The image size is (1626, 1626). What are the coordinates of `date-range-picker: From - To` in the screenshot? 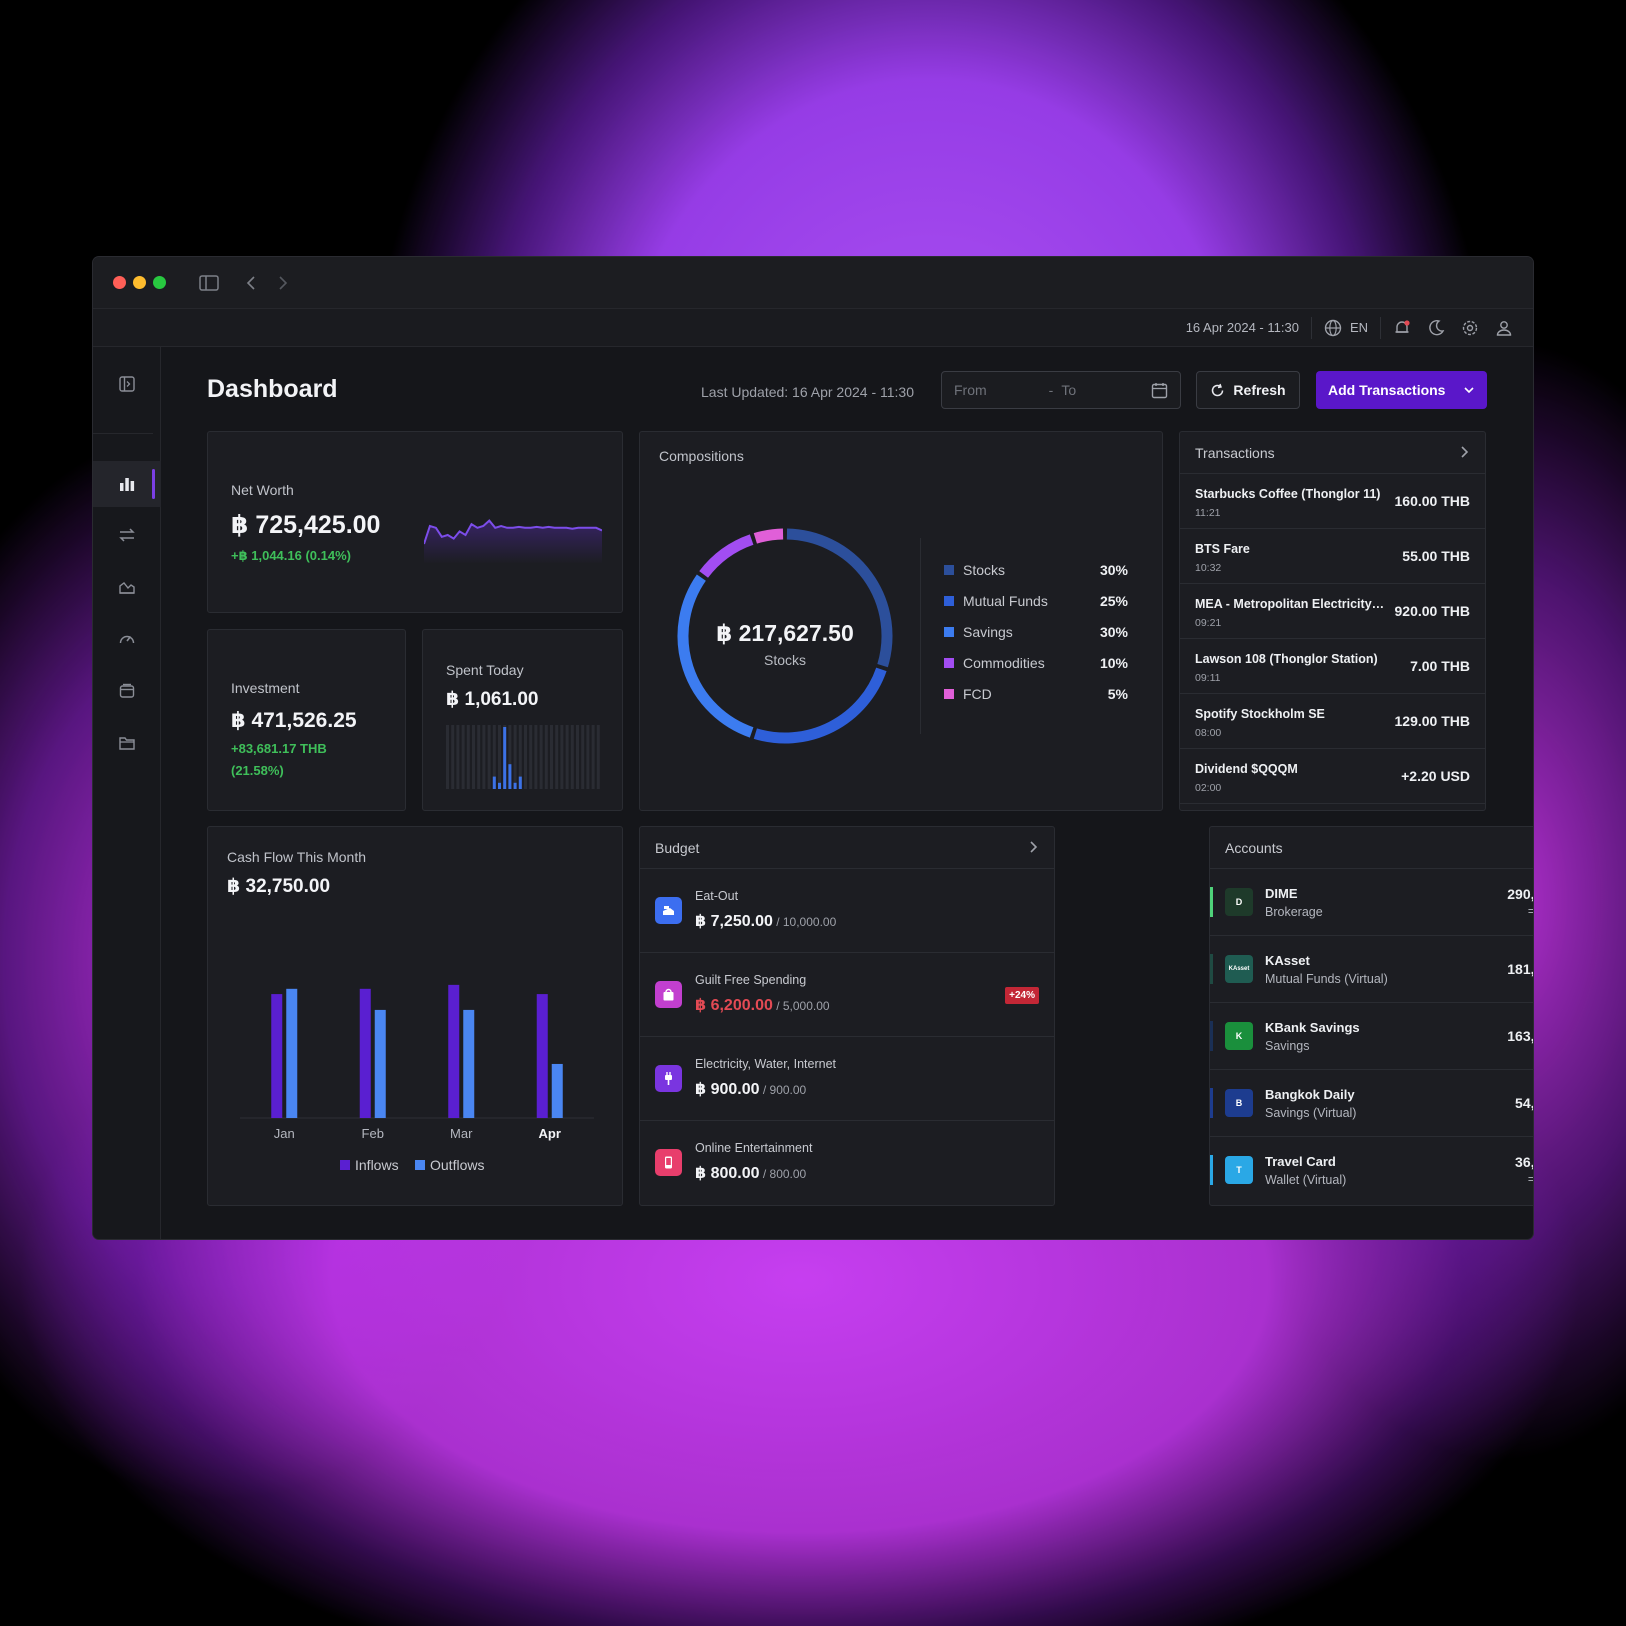 It's located at (1061, 390).